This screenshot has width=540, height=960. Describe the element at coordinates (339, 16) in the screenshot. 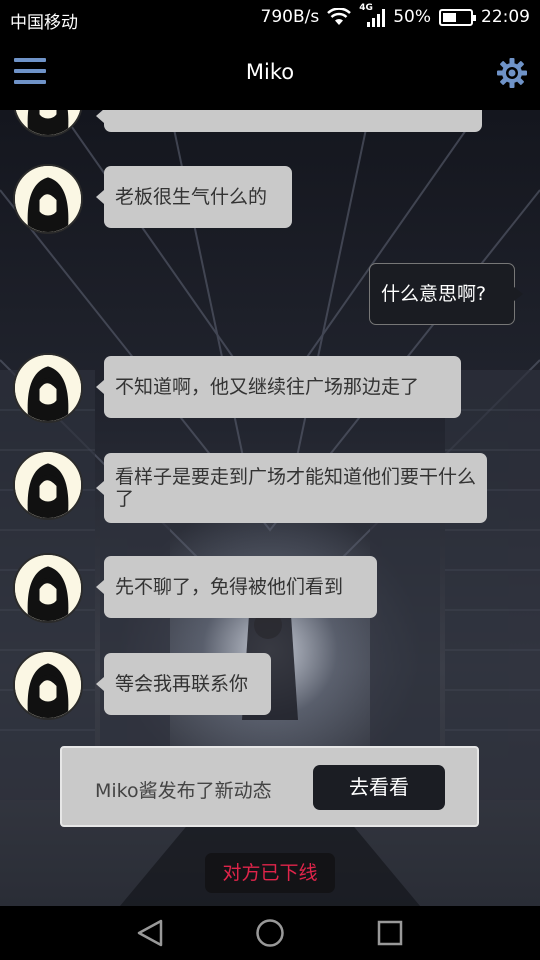

I see `wifi-icon` at that location.